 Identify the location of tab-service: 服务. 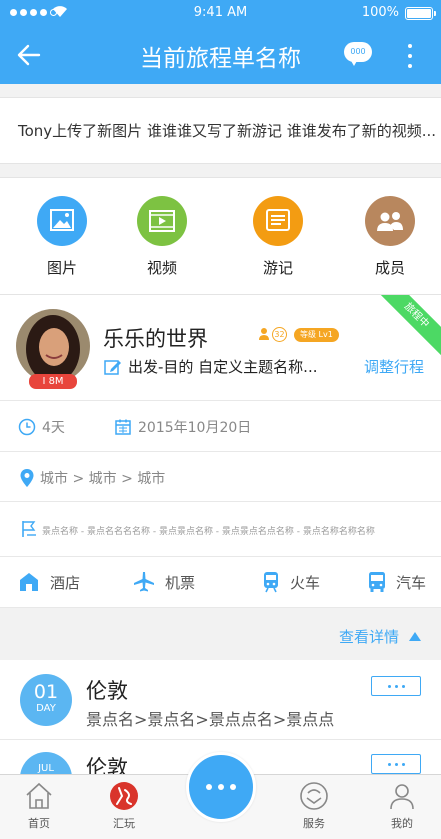
(314, 806).